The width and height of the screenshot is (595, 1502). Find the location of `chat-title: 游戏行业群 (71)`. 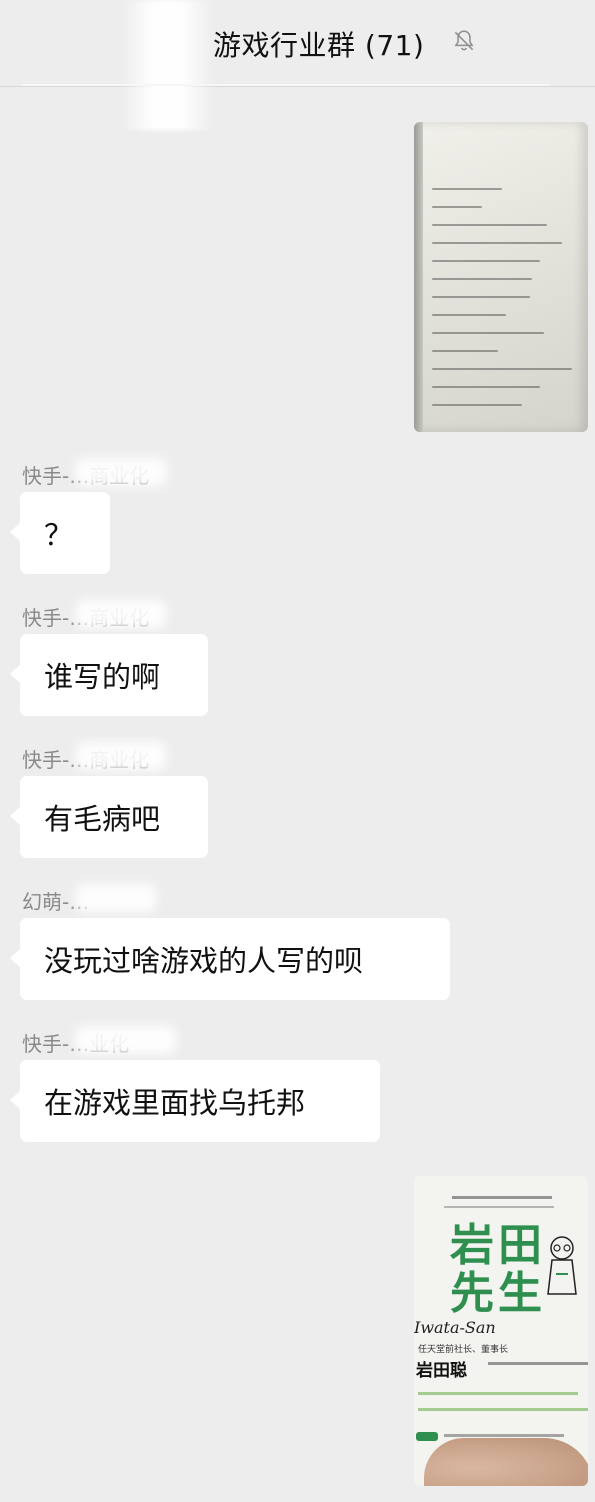

chat-title: 游戏行业群 (71) is located at coordinates (318, 44).